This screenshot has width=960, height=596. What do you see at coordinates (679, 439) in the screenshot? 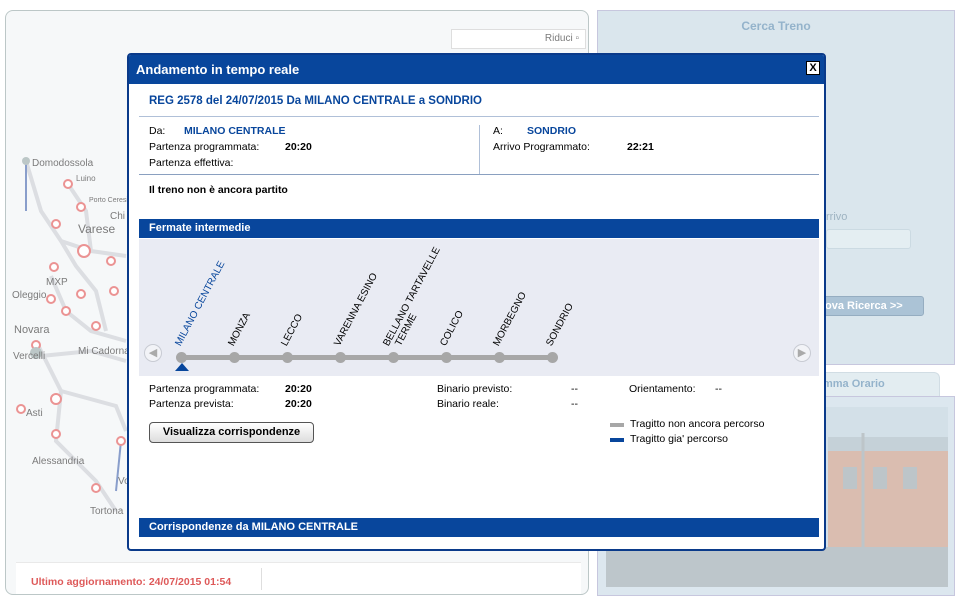
I see `legend-percorso: Tragitto gia' percorso` at bounding box center [679, 439].